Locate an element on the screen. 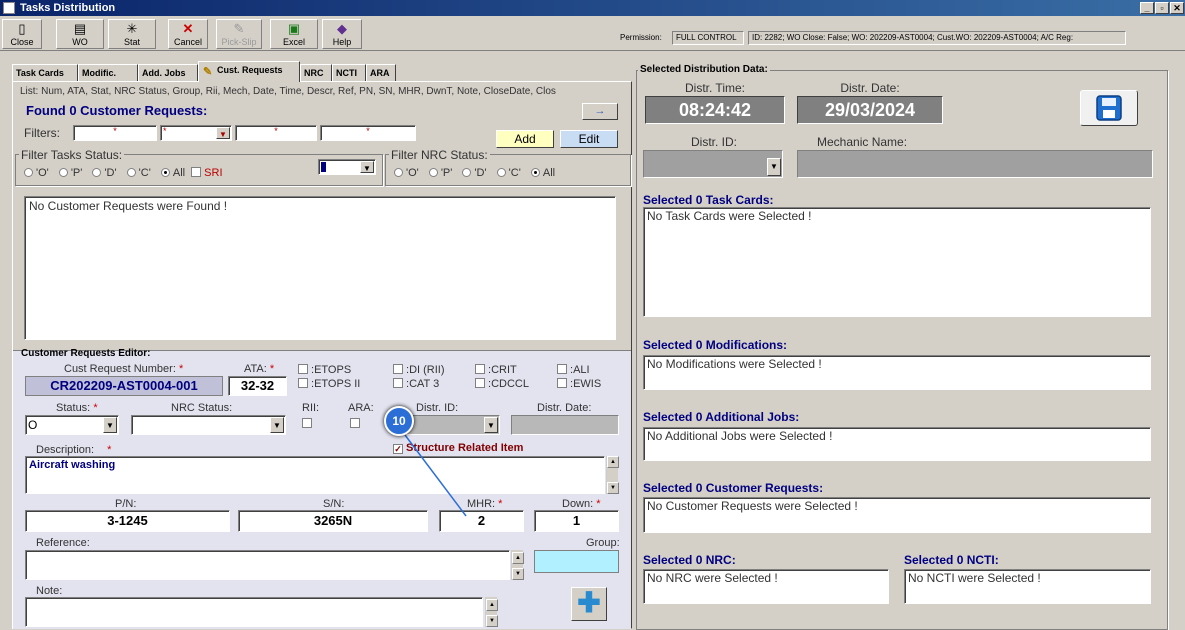 The height and width of the screenshot is (630, 1185). note-textarea is located at coordinates (254, 612).